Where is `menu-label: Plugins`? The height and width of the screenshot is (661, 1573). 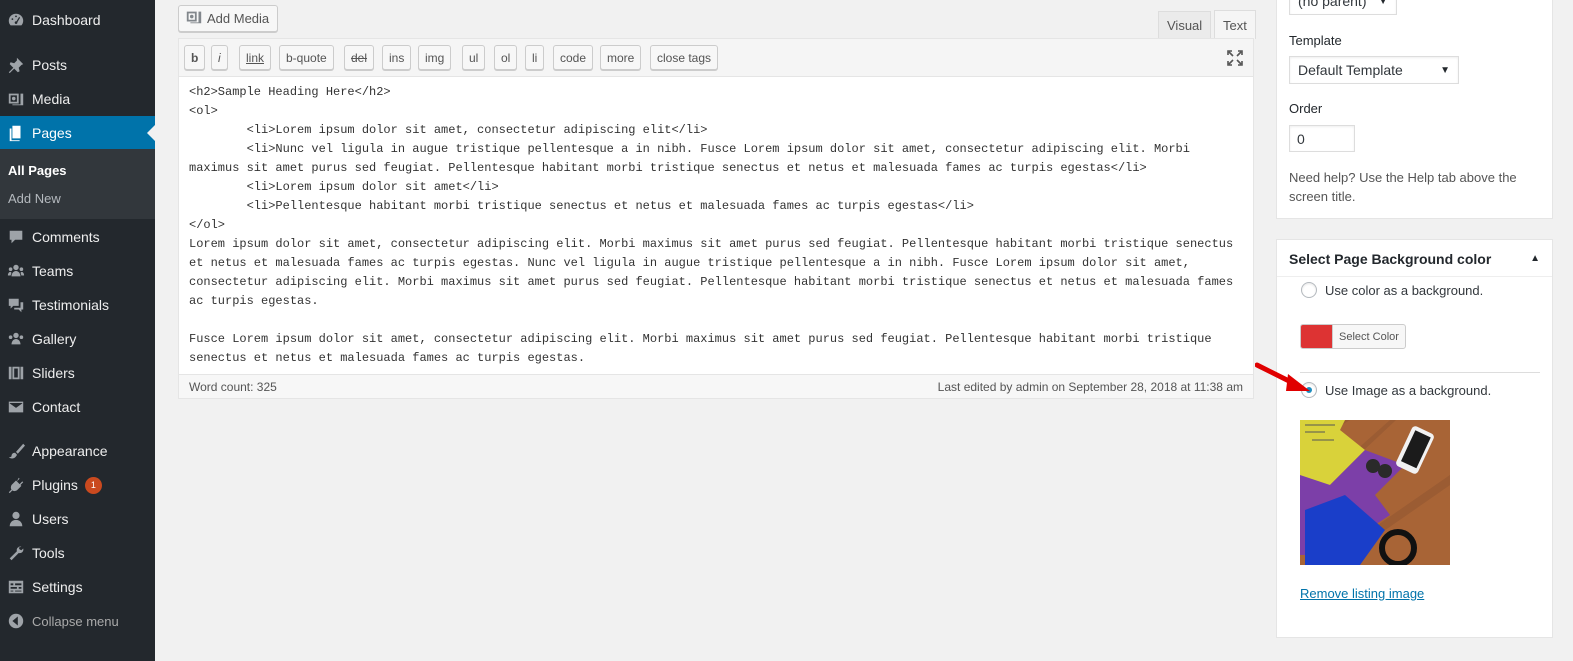
menu-label: Plugins is located at coordinates (55, 485).